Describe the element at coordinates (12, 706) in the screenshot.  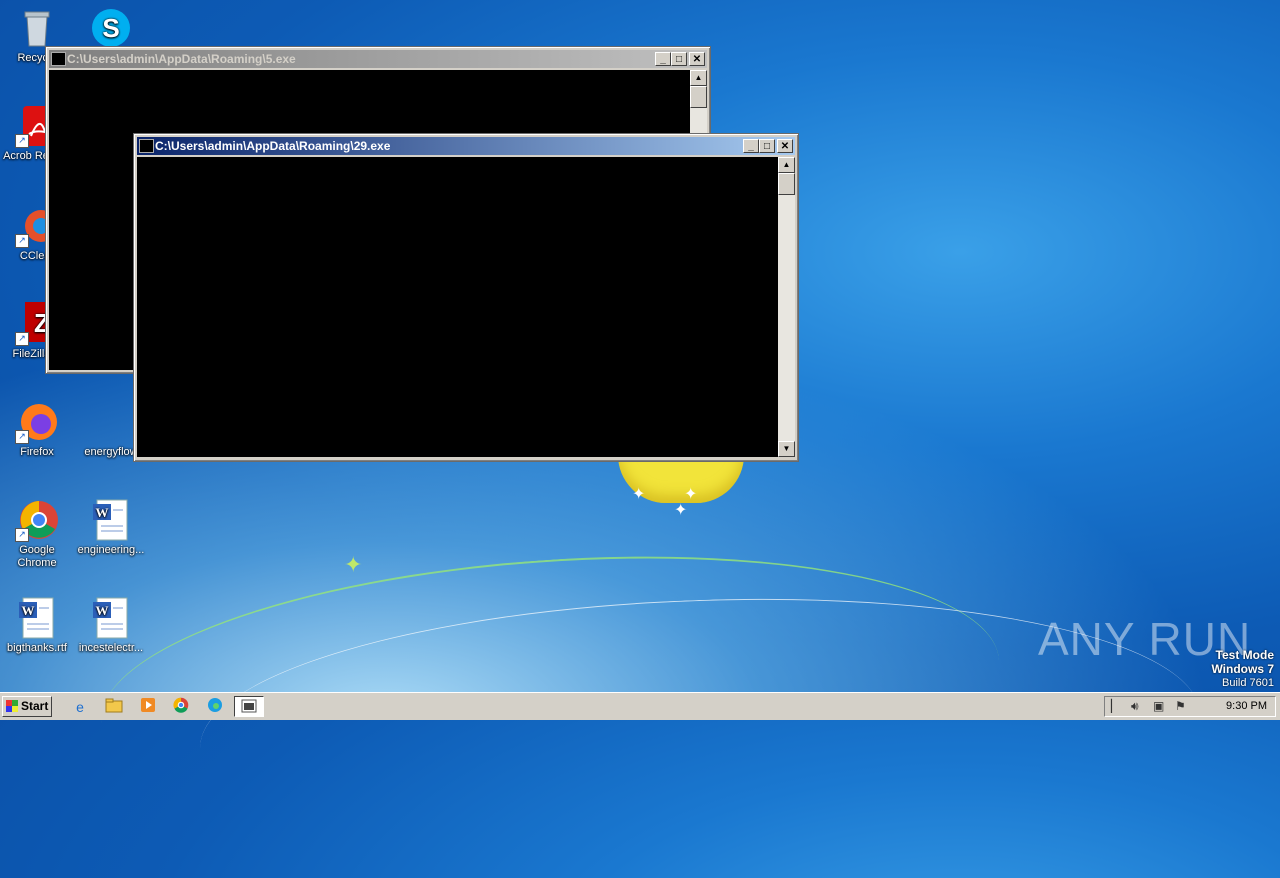
I see `windows-logo-icon` at that location.